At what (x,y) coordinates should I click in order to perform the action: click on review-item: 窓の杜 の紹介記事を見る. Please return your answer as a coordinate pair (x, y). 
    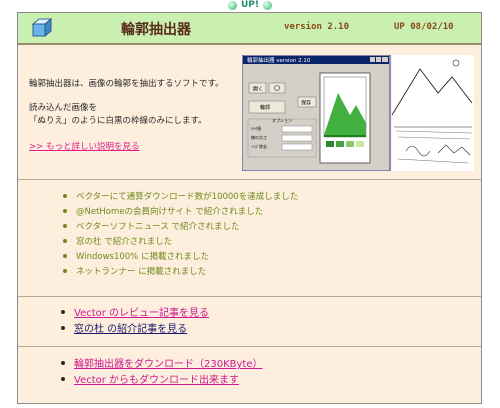
    Looking at the image, I should click on (135, 328).